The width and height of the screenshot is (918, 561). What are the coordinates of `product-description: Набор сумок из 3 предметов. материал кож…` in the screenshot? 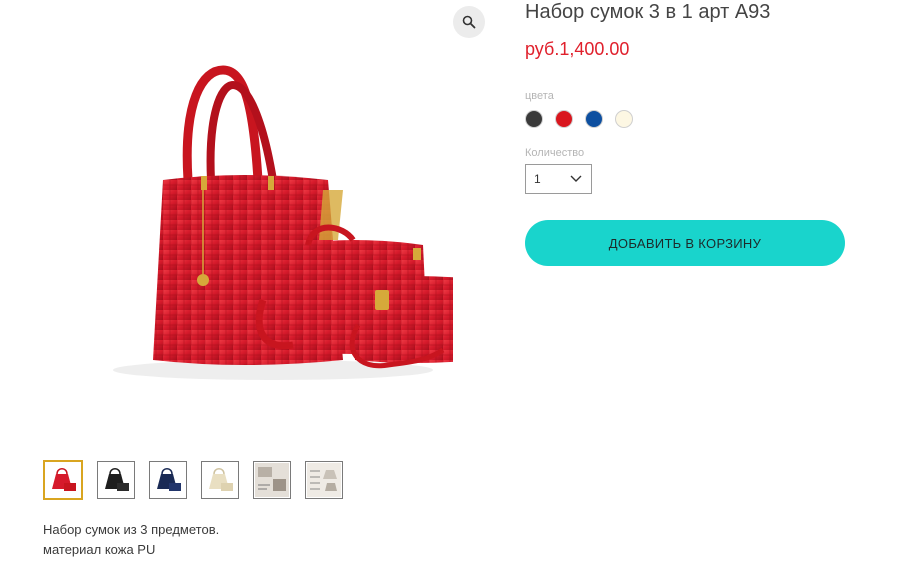 It's located at (131, 540).